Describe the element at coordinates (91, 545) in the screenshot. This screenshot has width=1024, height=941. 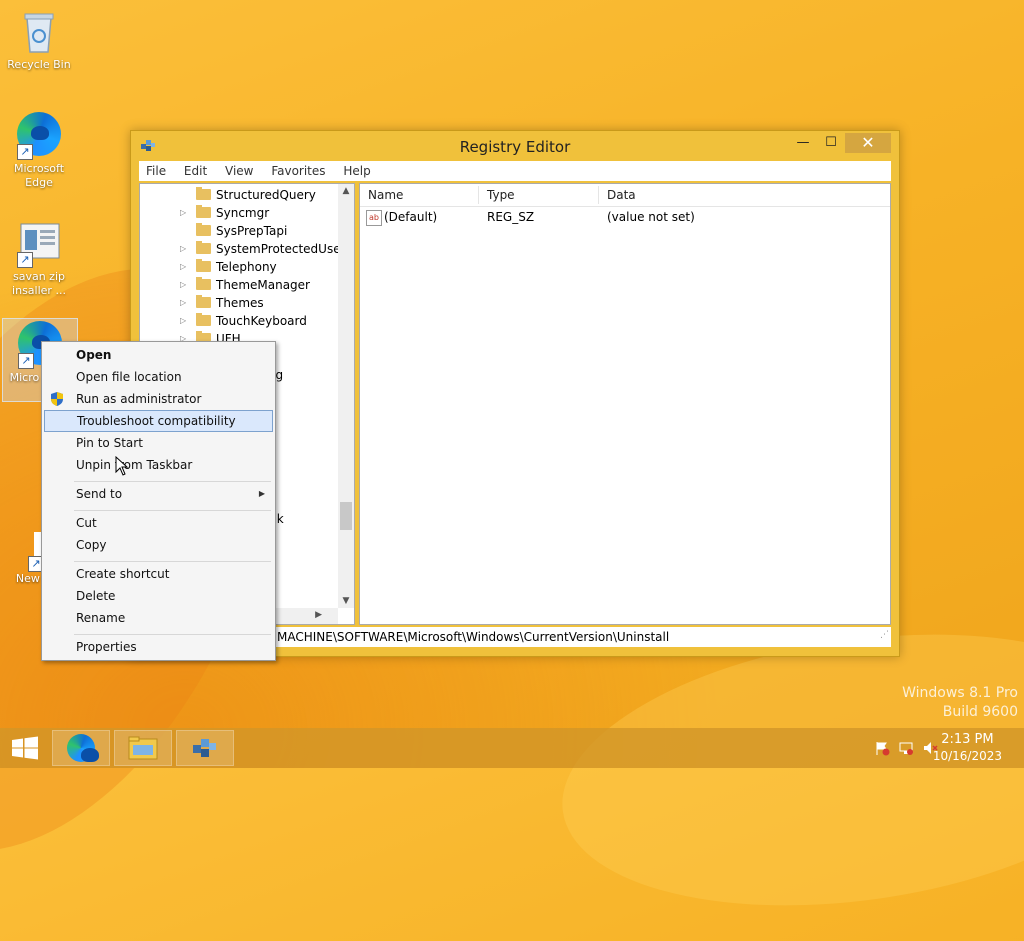
I see `context-menu-item-label: Copy` at that location.